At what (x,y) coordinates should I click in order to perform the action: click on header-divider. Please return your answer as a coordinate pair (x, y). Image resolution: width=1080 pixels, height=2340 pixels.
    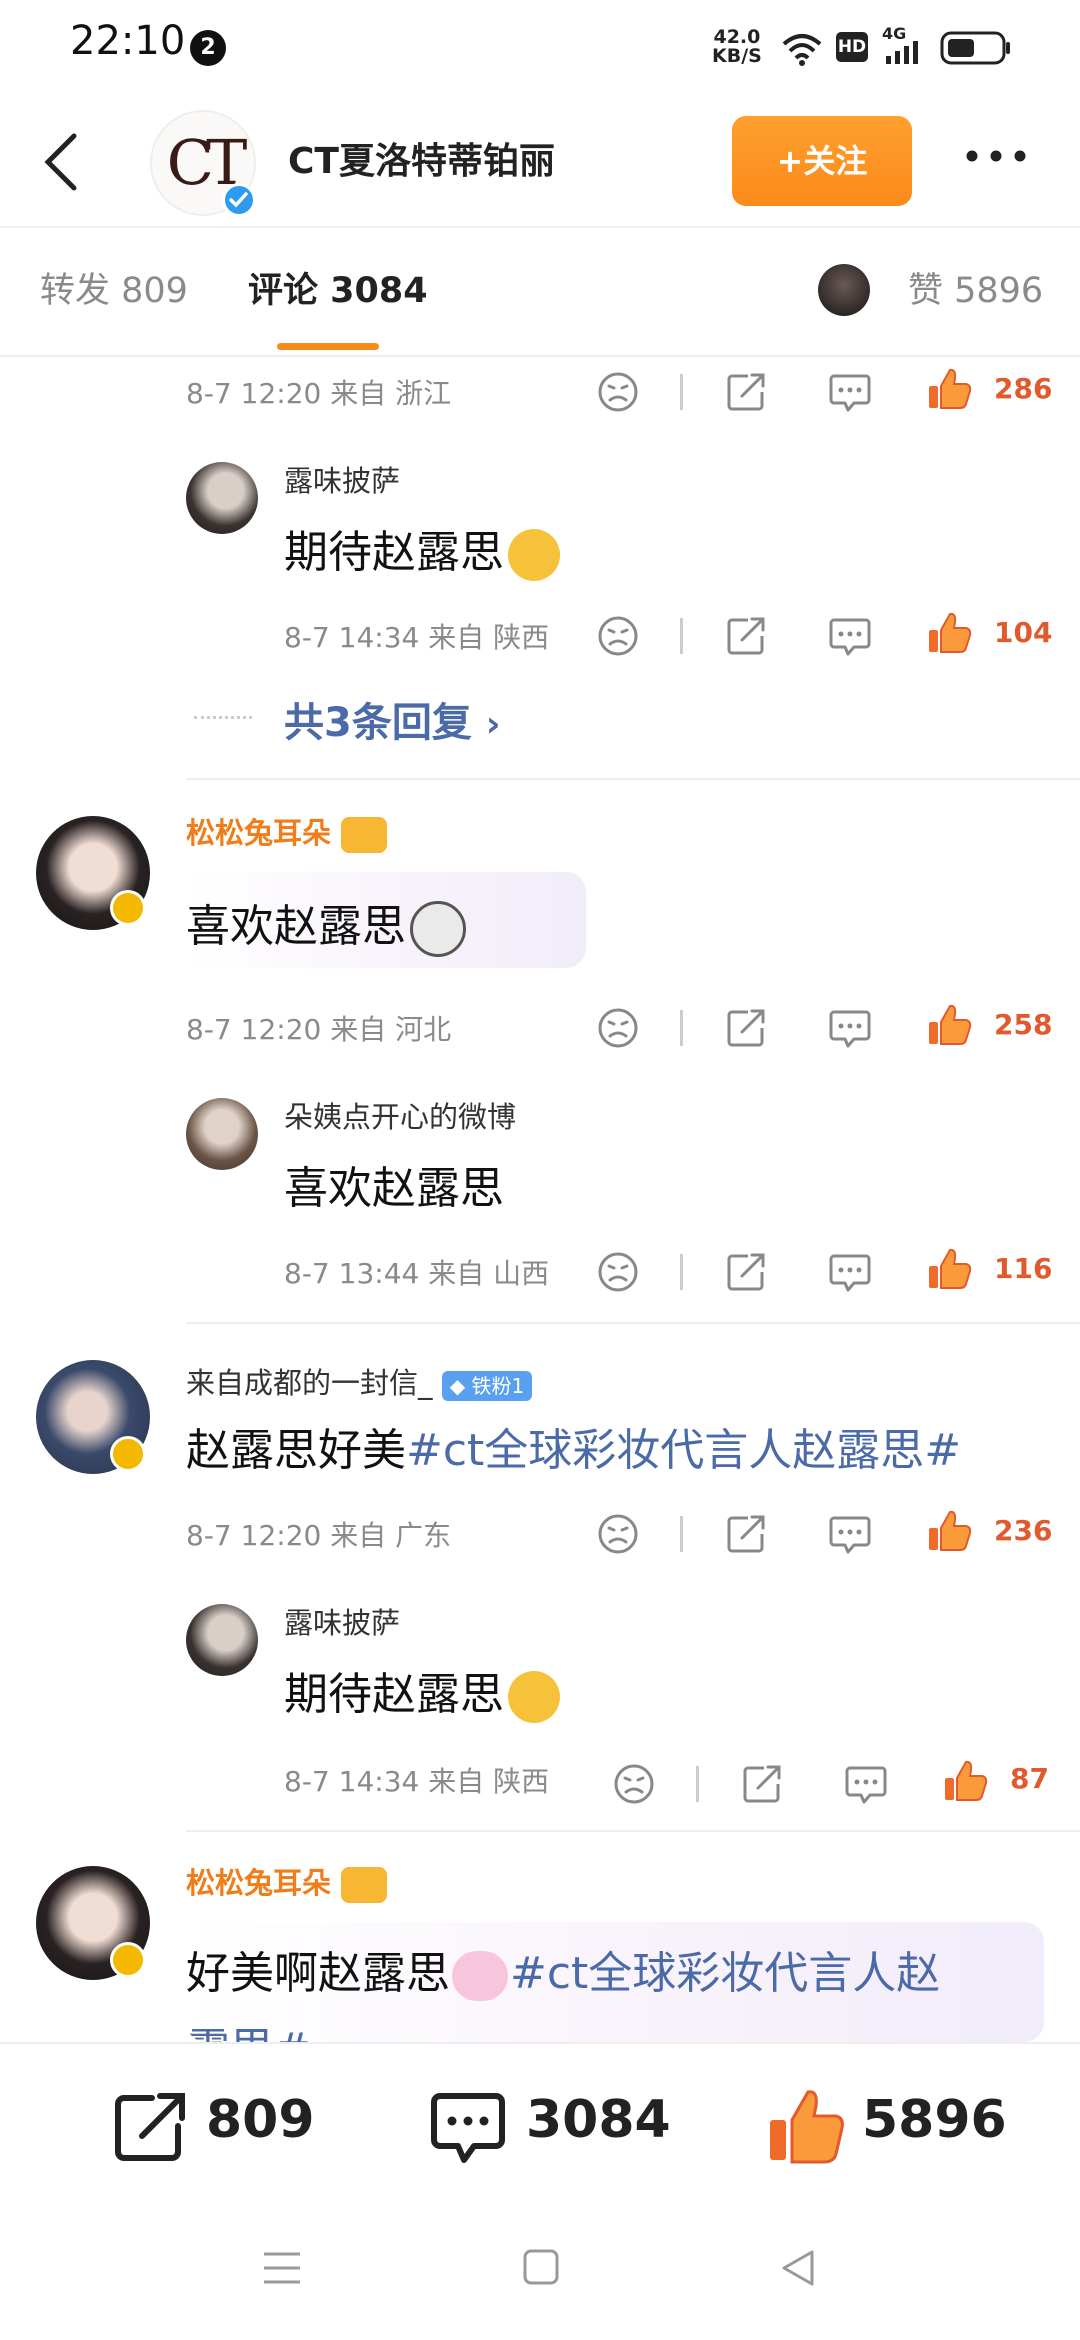
    Looking at the image, I should click on (540, 227).